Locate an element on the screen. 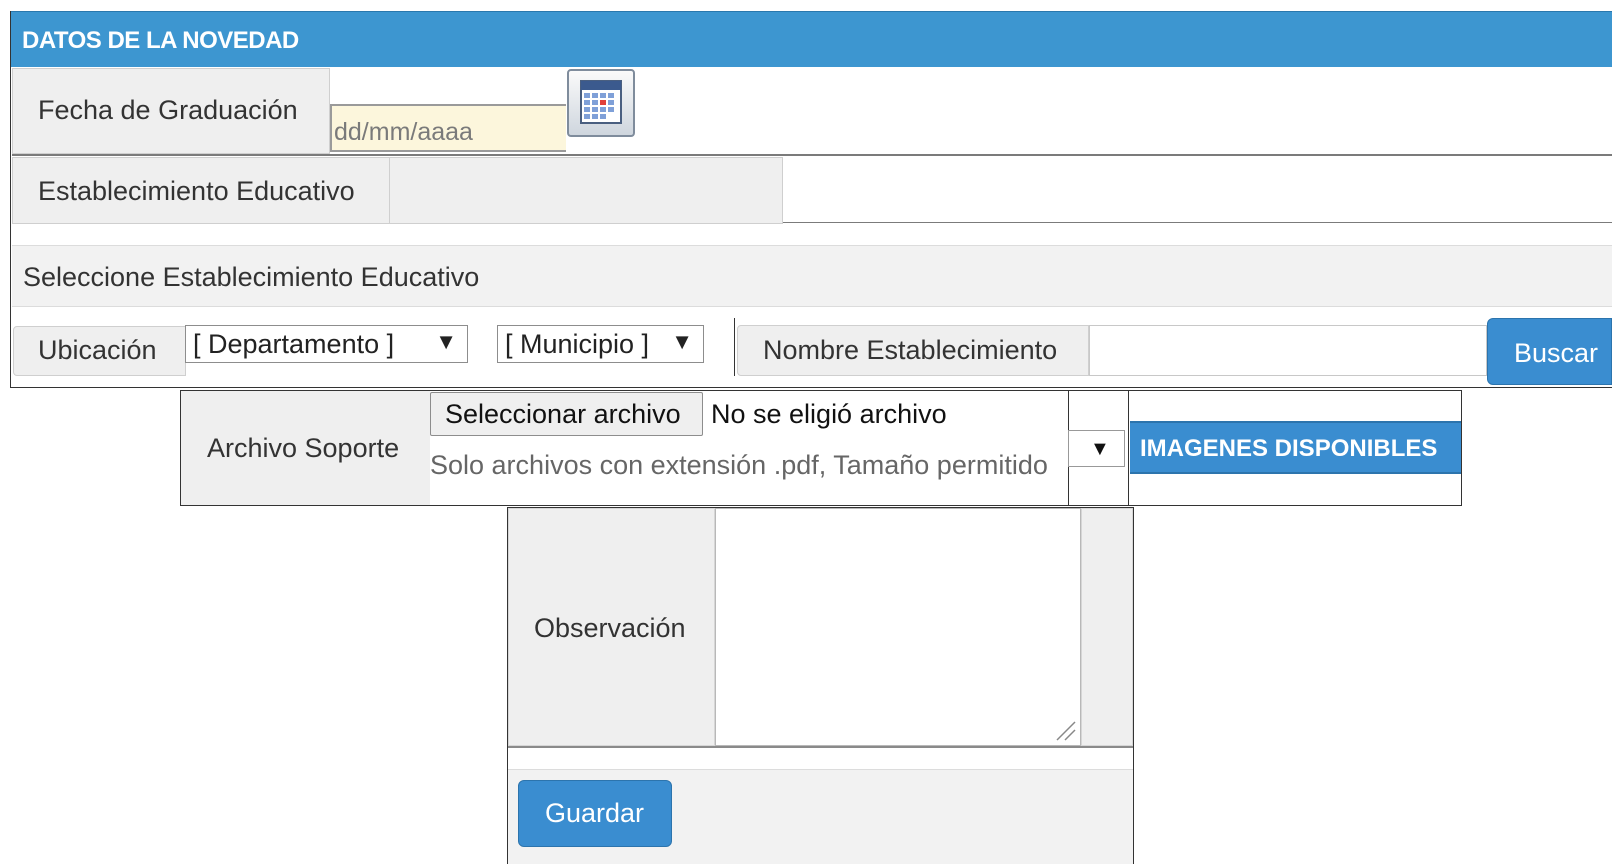 This screenshot has width=1612, height=864. guardar-button-label: Guardar is located at coordinates (595, 813).